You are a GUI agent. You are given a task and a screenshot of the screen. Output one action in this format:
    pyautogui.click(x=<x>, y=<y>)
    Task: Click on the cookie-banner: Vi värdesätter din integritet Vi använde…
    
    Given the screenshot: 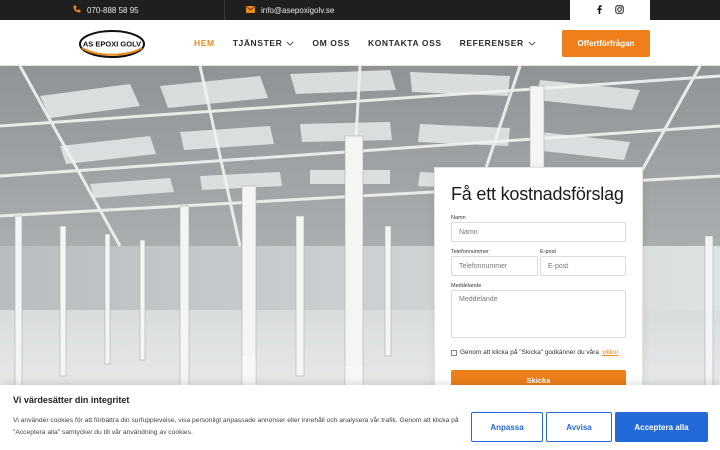 What is the action you would take?
    pyautogui.click(x=360, y=417)
    